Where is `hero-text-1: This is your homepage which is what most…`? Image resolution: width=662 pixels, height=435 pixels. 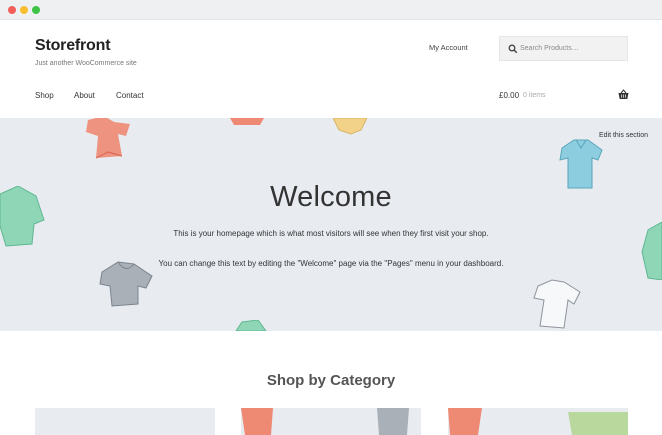
hero-text-1: This is your homepage which is what most… is located at coordinates (331, 233).